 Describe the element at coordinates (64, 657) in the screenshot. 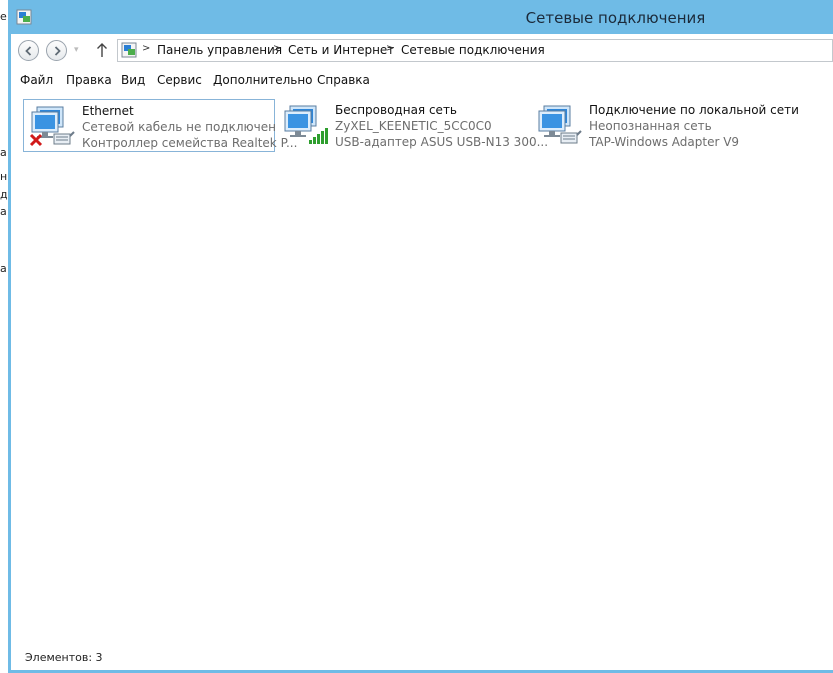

I see `status-bar-item-count: Элементов: 3` at that location.